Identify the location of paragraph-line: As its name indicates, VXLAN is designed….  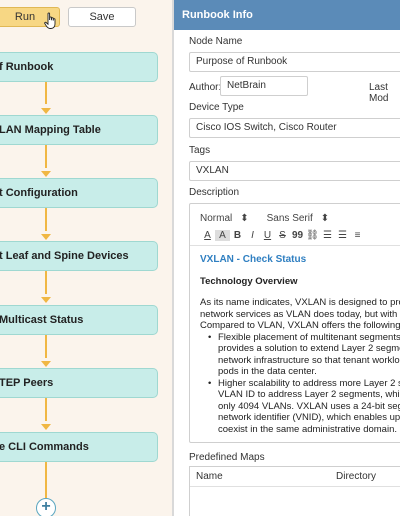
(300, 302).